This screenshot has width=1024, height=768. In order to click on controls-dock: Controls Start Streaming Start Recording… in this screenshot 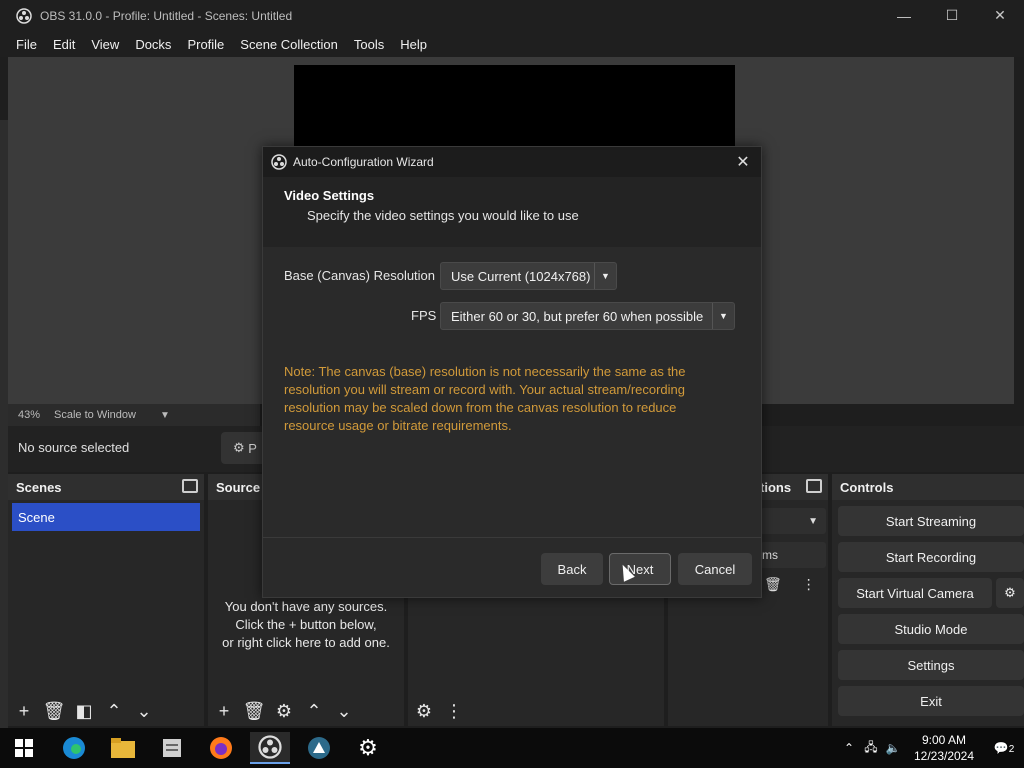, I will do `click(928, 600)`.